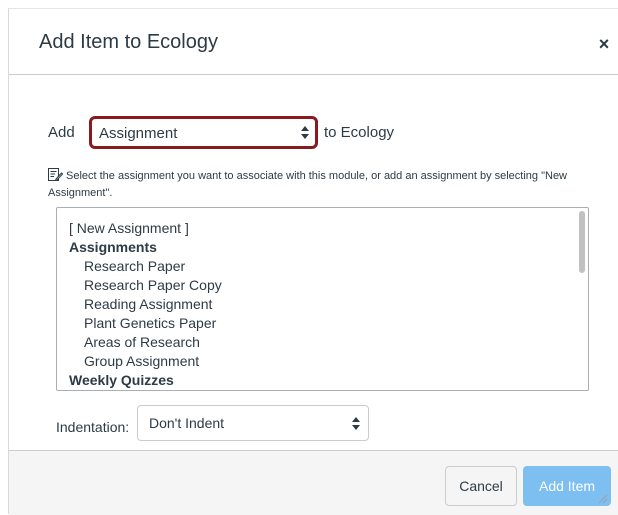 Image resolution: width=618 pixels, height=515 pixels. I want to click on add-prefix-label: Add, so click(61, 132).